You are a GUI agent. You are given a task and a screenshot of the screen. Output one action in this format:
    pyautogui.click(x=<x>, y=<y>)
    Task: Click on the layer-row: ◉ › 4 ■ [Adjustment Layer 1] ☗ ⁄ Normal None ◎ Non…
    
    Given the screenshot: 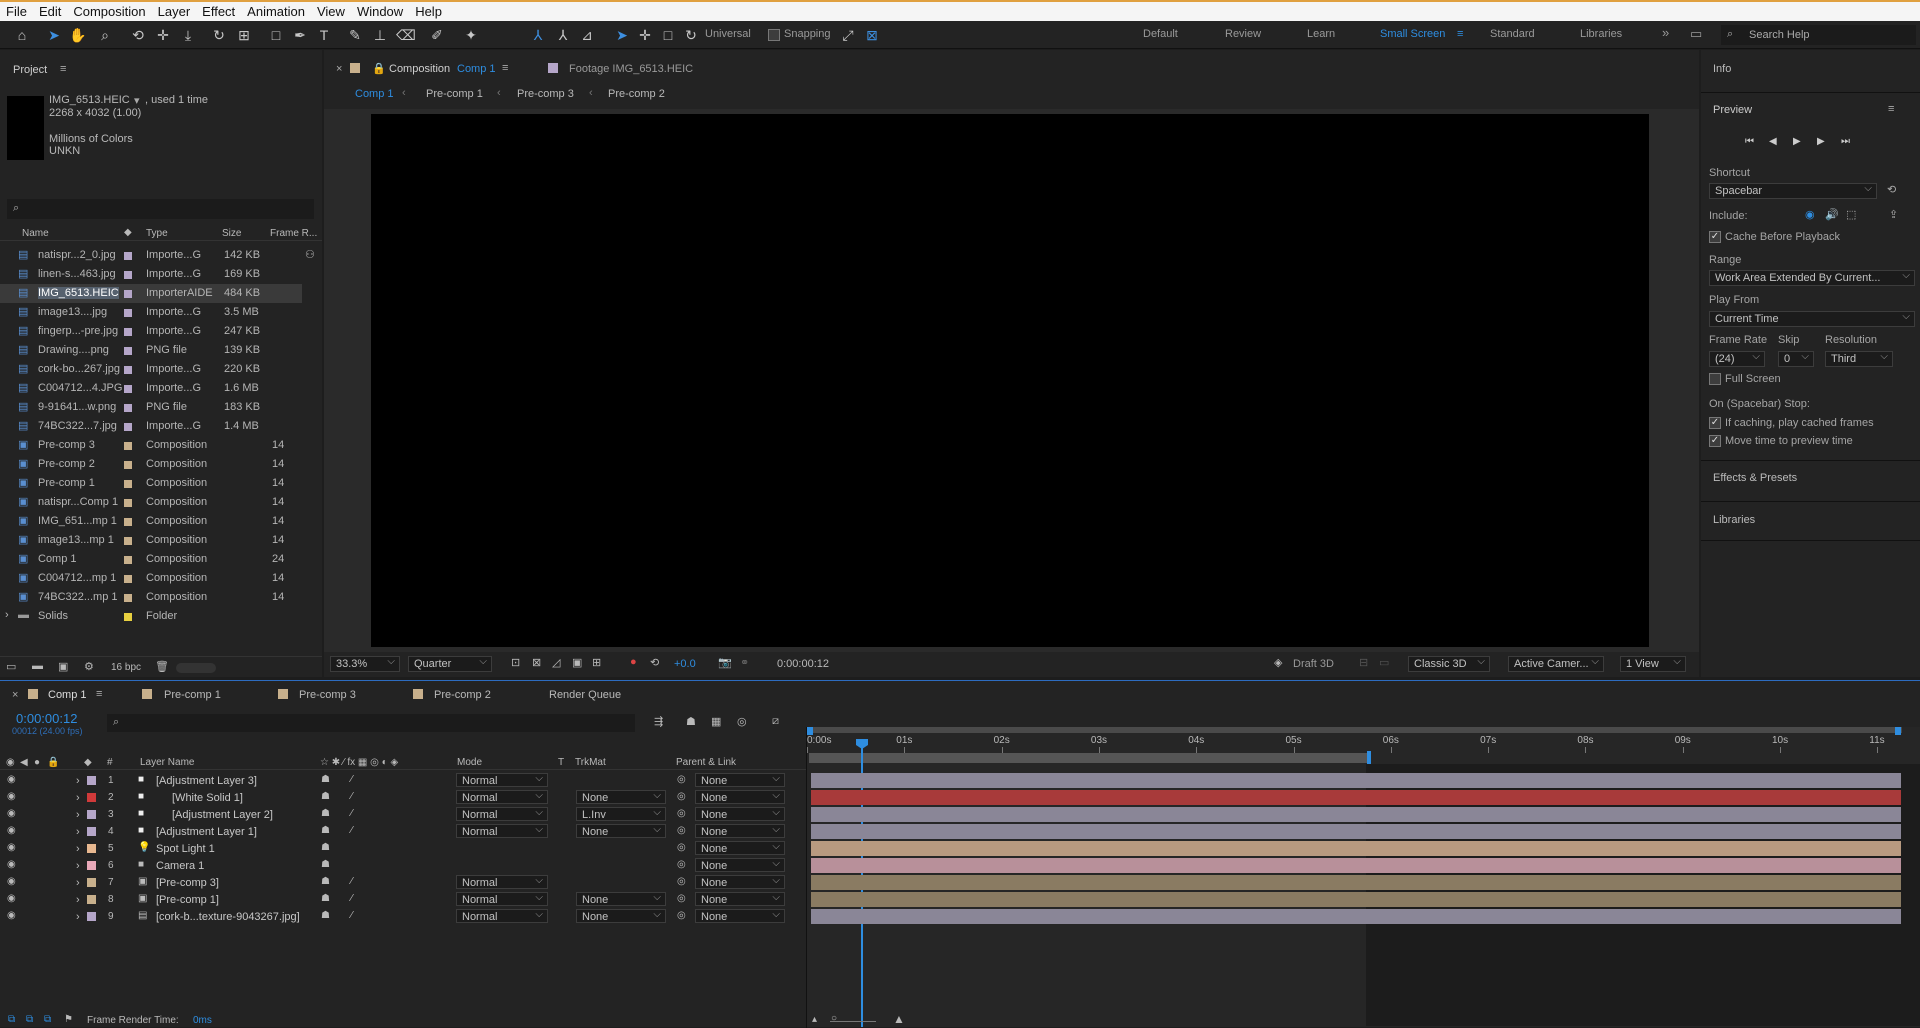 What is the action you would take?
    pyautogui.click(x=960, y=831)
    